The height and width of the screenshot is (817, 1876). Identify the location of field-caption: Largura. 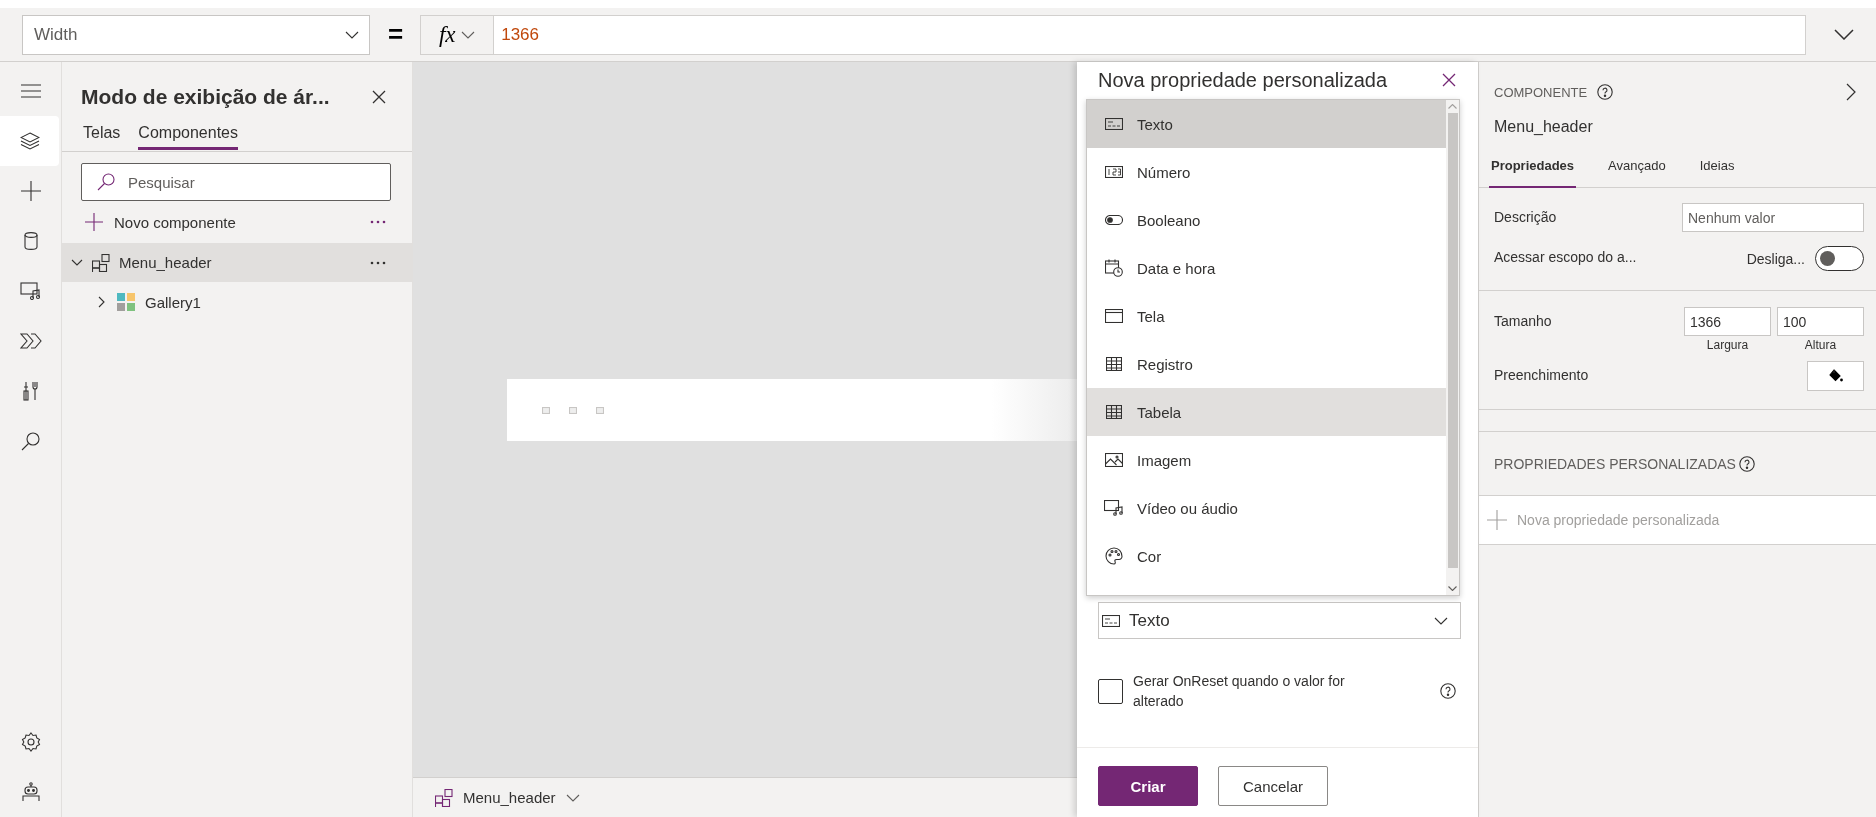
(1727, 345).